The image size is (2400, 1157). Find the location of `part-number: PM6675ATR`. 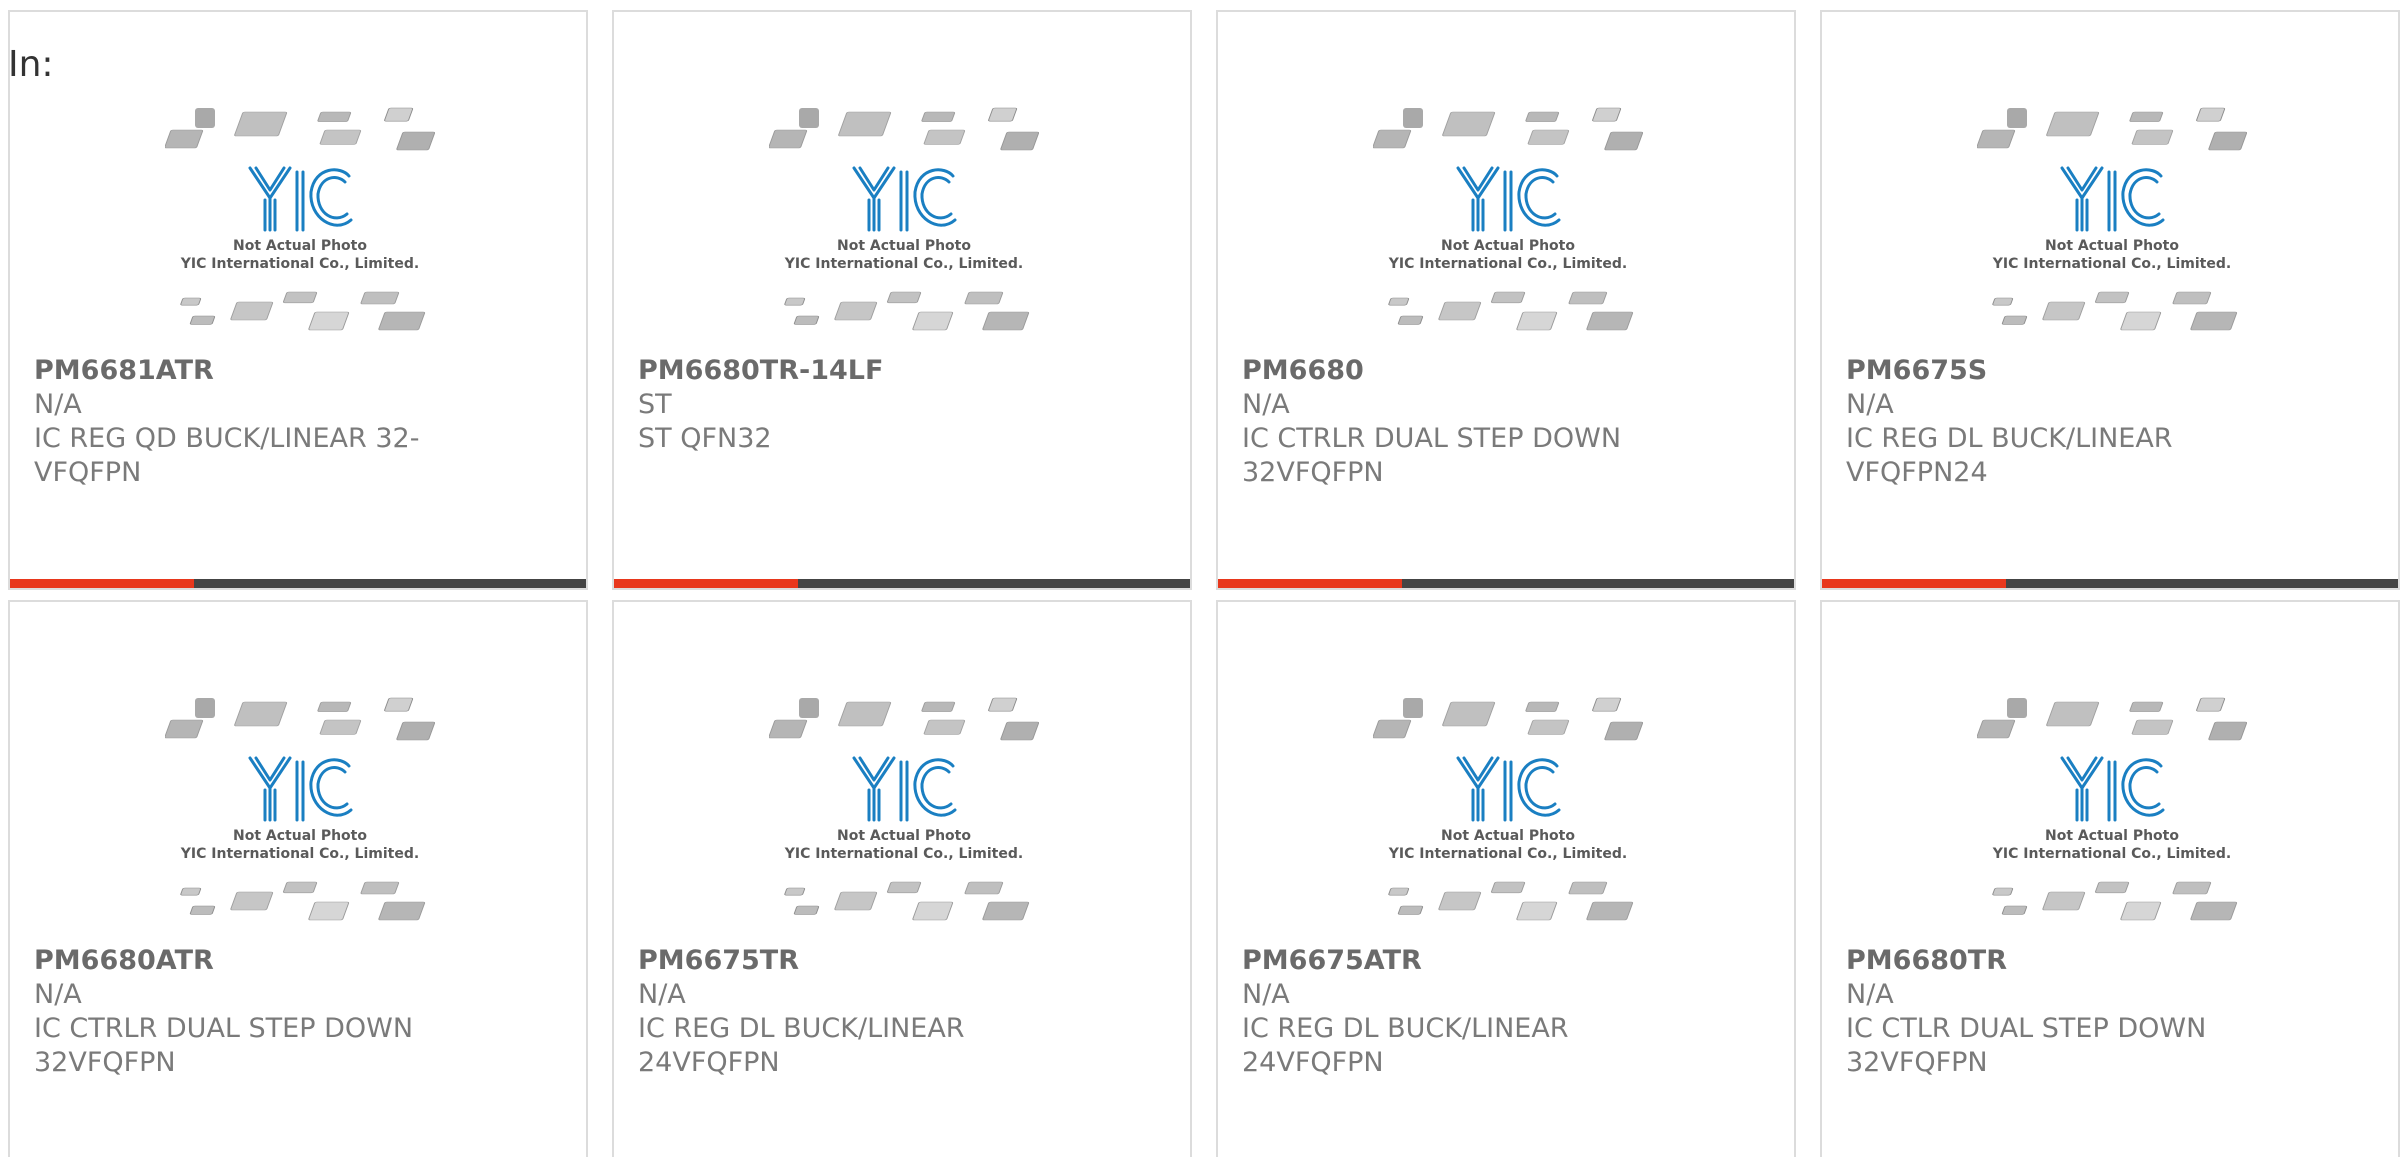

part-number: PM6675ATR is located at coordinates (1462, 961).